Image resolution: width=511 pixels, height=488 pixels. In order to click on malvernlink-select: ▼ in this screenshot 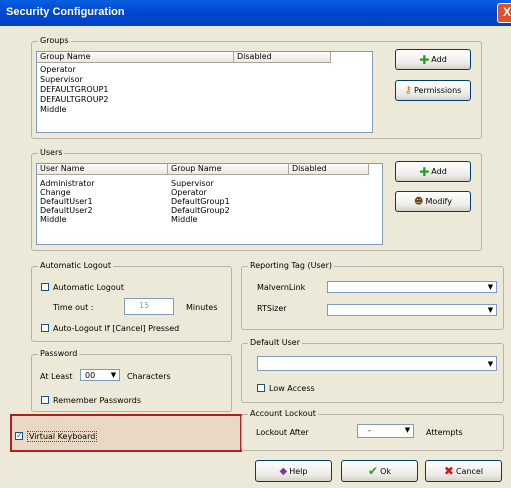, I will do `click(412, 287)`.